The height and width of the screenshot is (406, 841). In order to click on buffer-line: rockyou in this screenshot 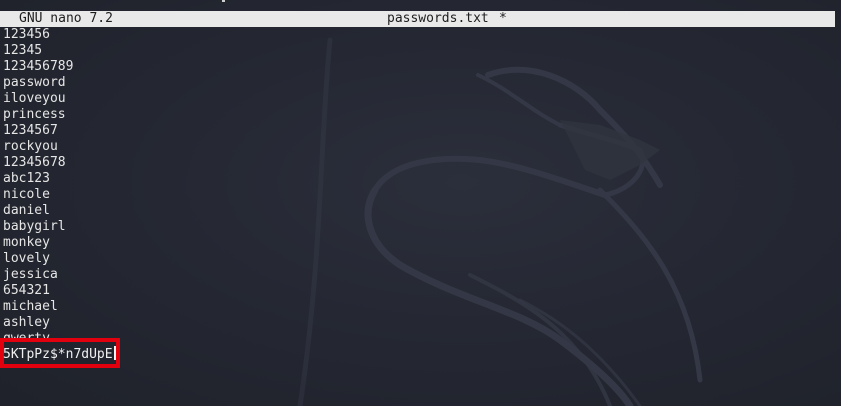, I will do `click(418, 147)`.